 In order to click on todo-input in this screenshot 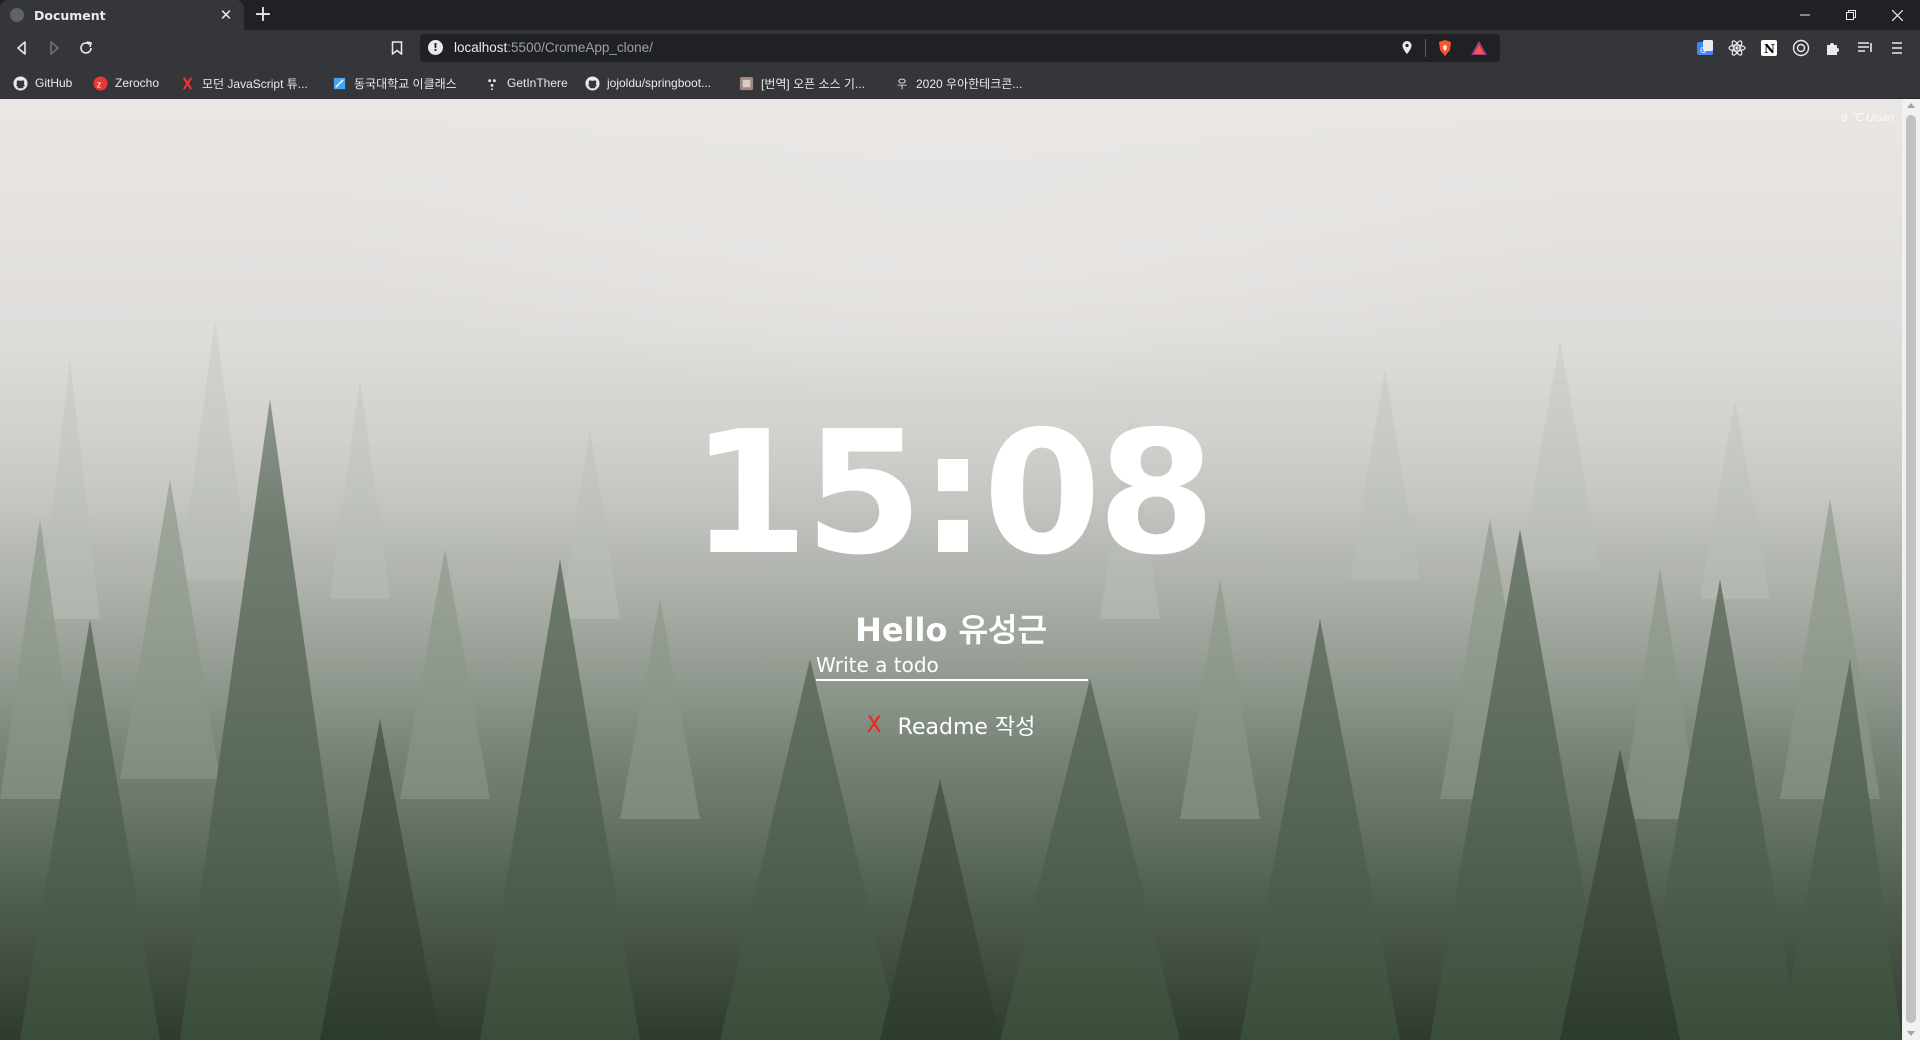, I will do `click(952, 666)`.